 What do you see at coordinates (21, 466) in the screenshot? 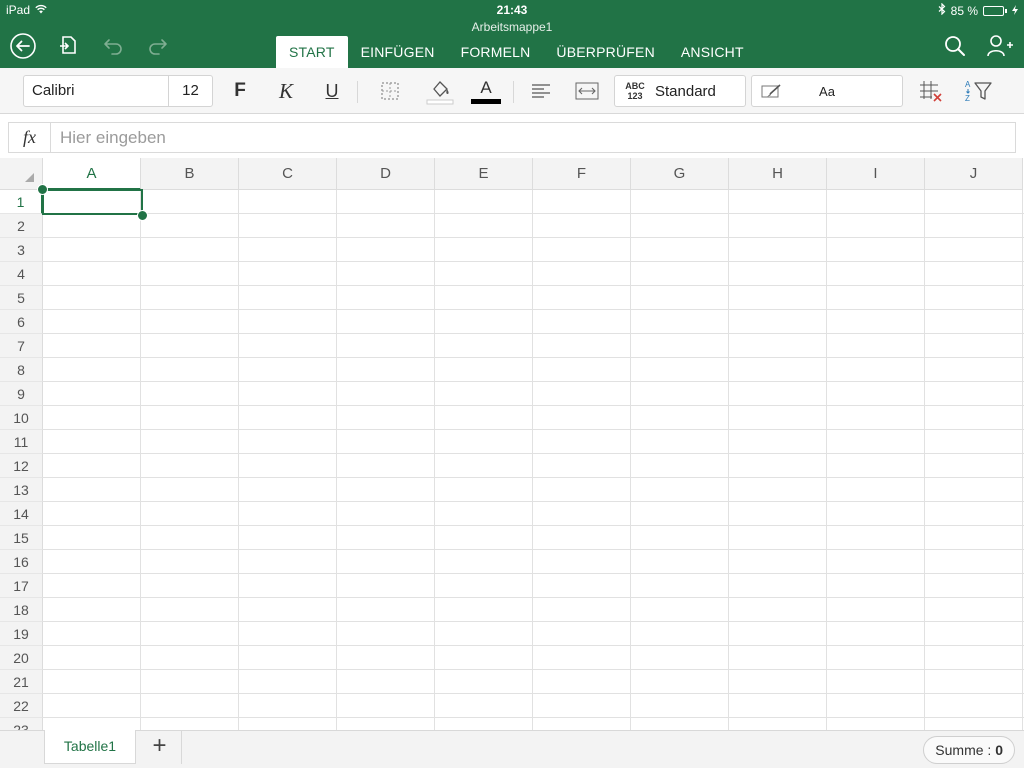
I see `row-header: 12` at bounding box center [21, 466].